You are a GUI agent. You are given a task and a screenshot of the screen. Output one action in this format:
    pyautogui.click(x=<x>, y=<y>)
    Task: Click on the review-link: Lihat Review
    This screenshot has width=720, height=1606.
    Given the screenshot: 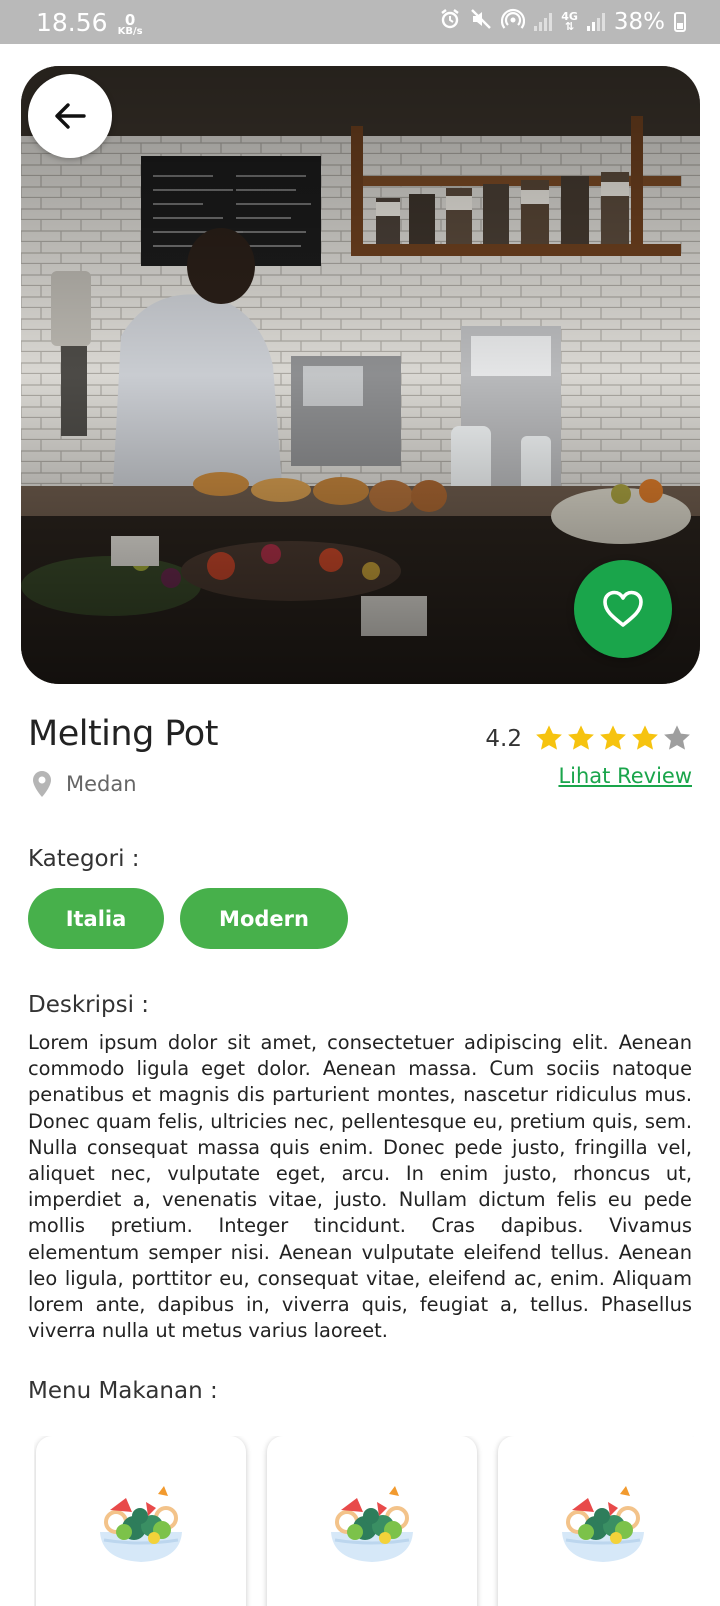 What is the action you would take?
    pyautogui.click(x=625, y=776)
    